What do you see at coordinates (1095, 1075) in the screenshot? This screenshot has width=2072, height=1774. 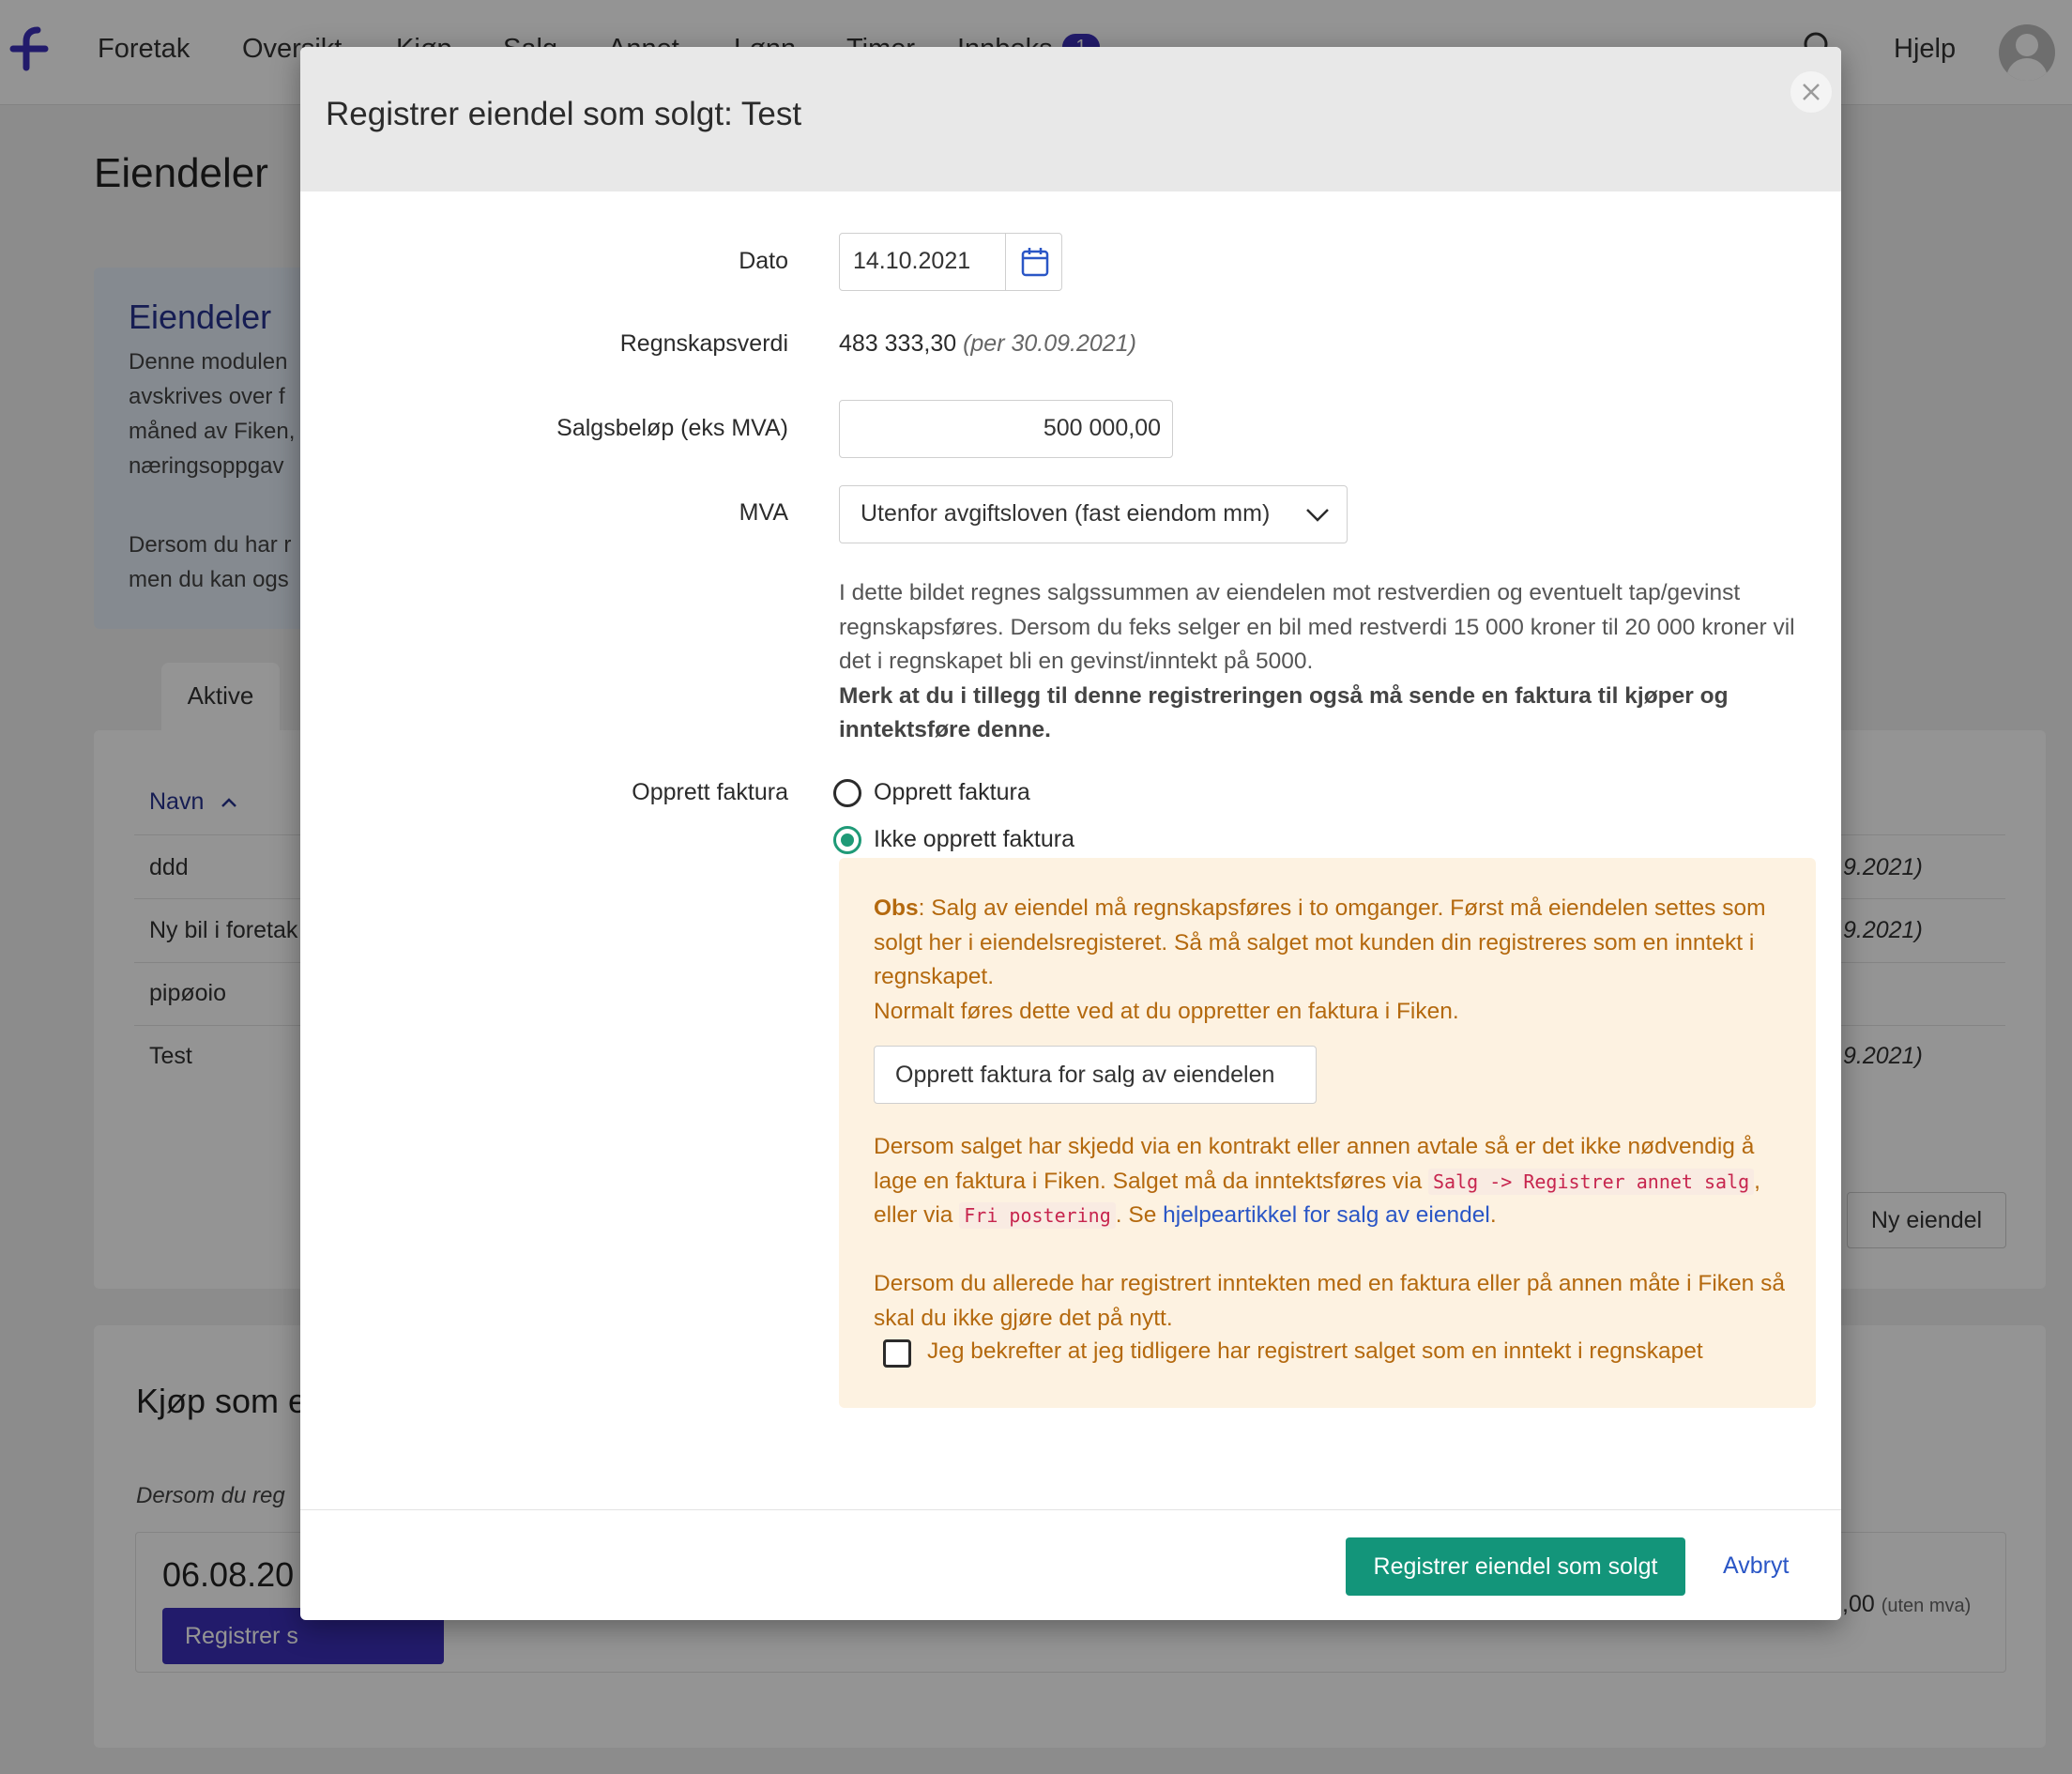 I see `create-invoice-button: Opprett faktura for salg av eiendelen` at bounding box center [1095, 1075].